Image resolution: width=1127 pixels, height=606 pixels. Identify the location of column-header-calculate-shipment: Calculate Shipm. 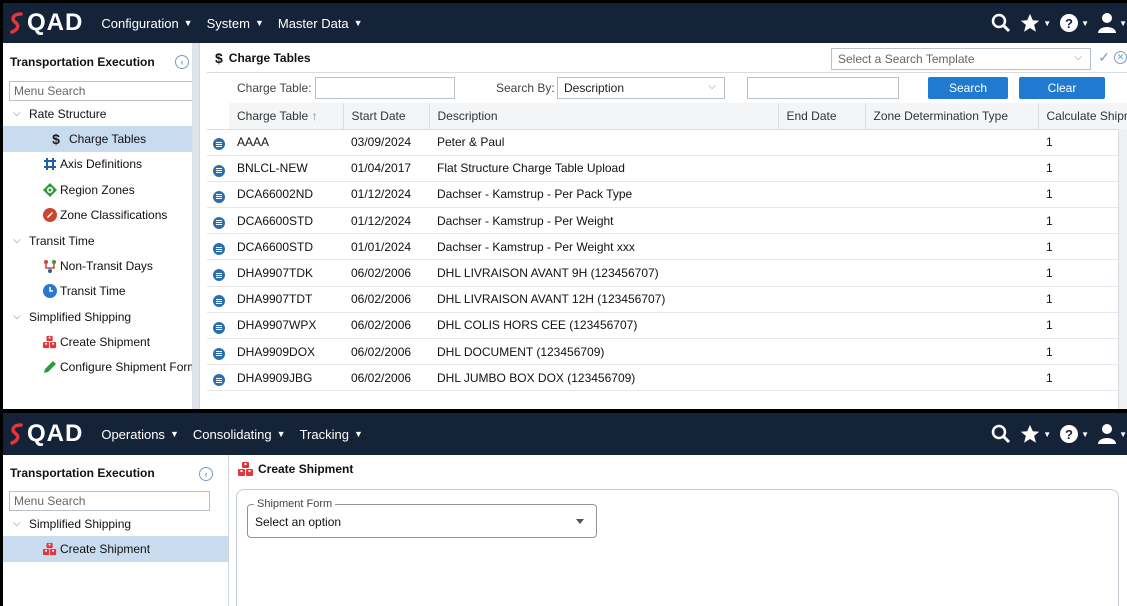
(1082, 116).